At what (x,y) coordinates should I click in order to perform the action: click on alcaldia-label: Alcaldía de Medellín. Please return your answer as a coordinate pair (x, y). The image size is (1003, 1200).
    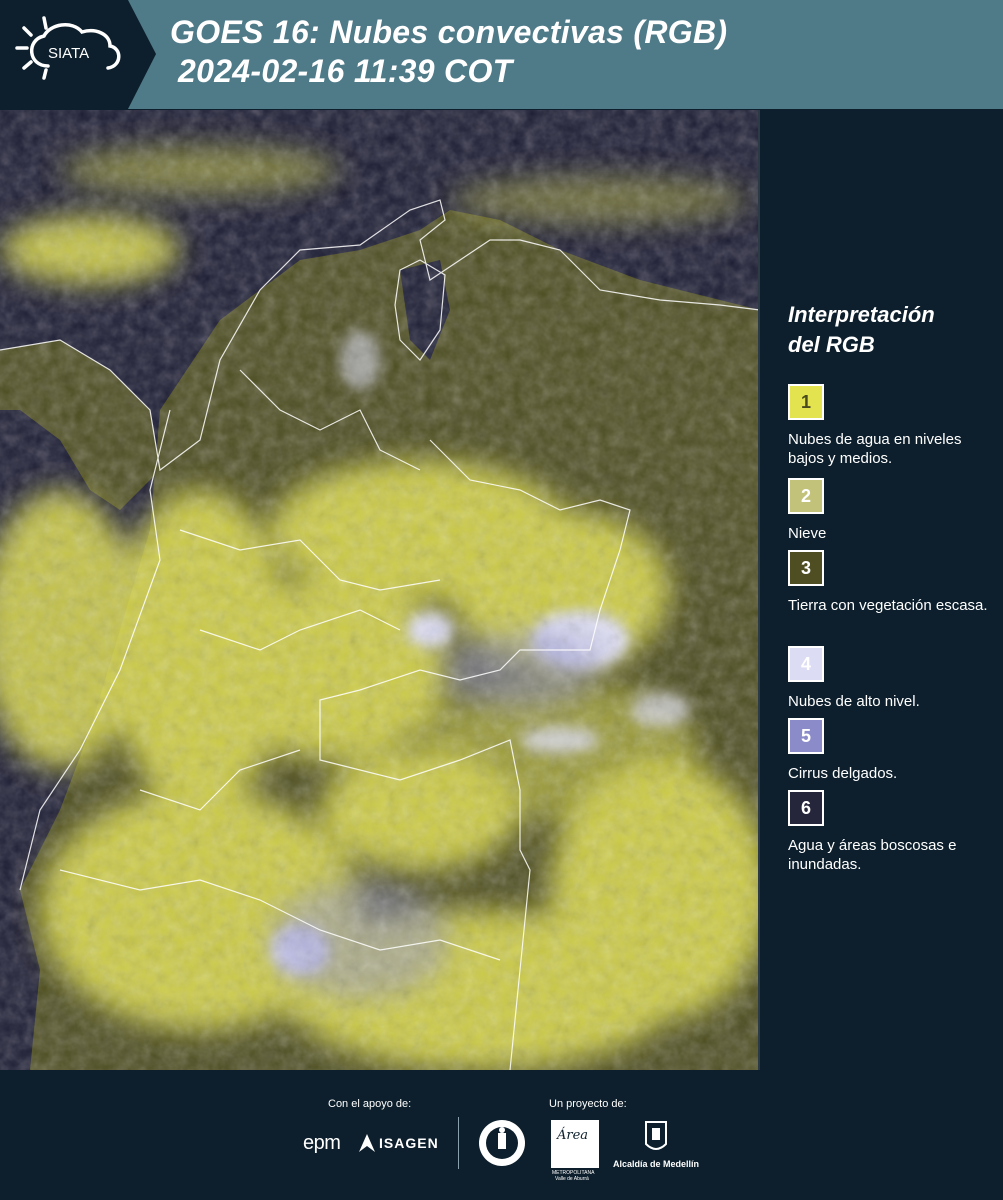
    Looking at the image, I should click on (656, 1164).